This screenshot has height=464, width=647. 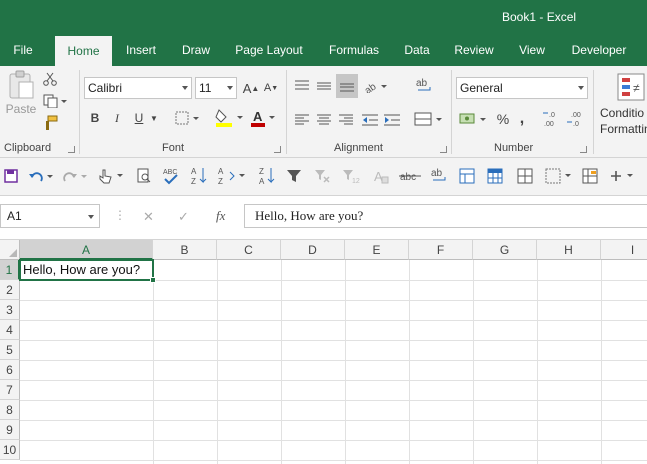 I want to click on copy-icon, so click(x=55, y=101).